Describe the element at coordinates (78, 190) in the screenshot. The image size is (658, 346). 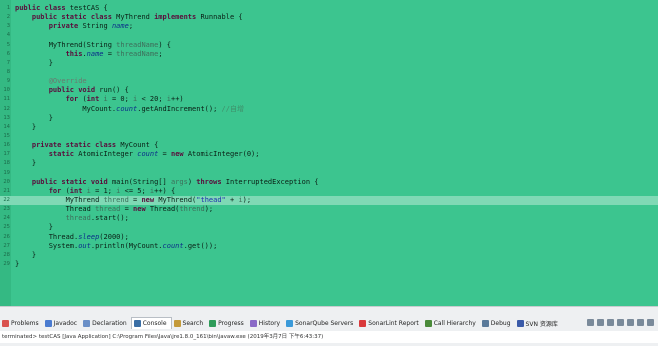
I see `code-token: int` at that location.